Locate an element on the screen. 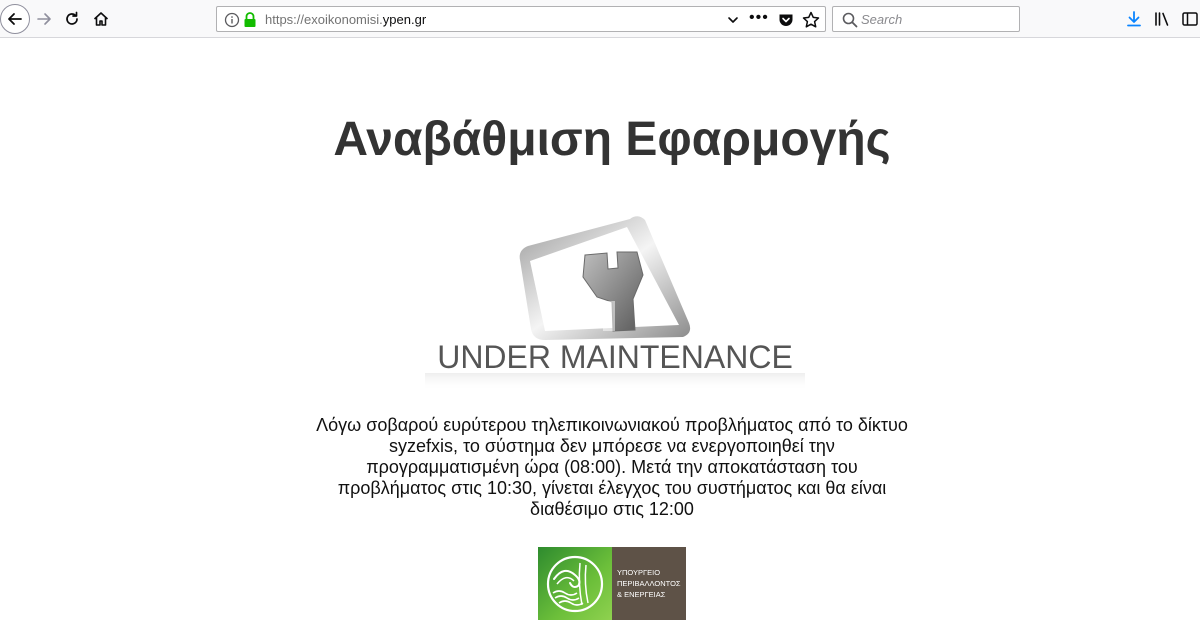 The width and height of the screenshot is (1200, 630). search-input is located at coordinates (936, 19).